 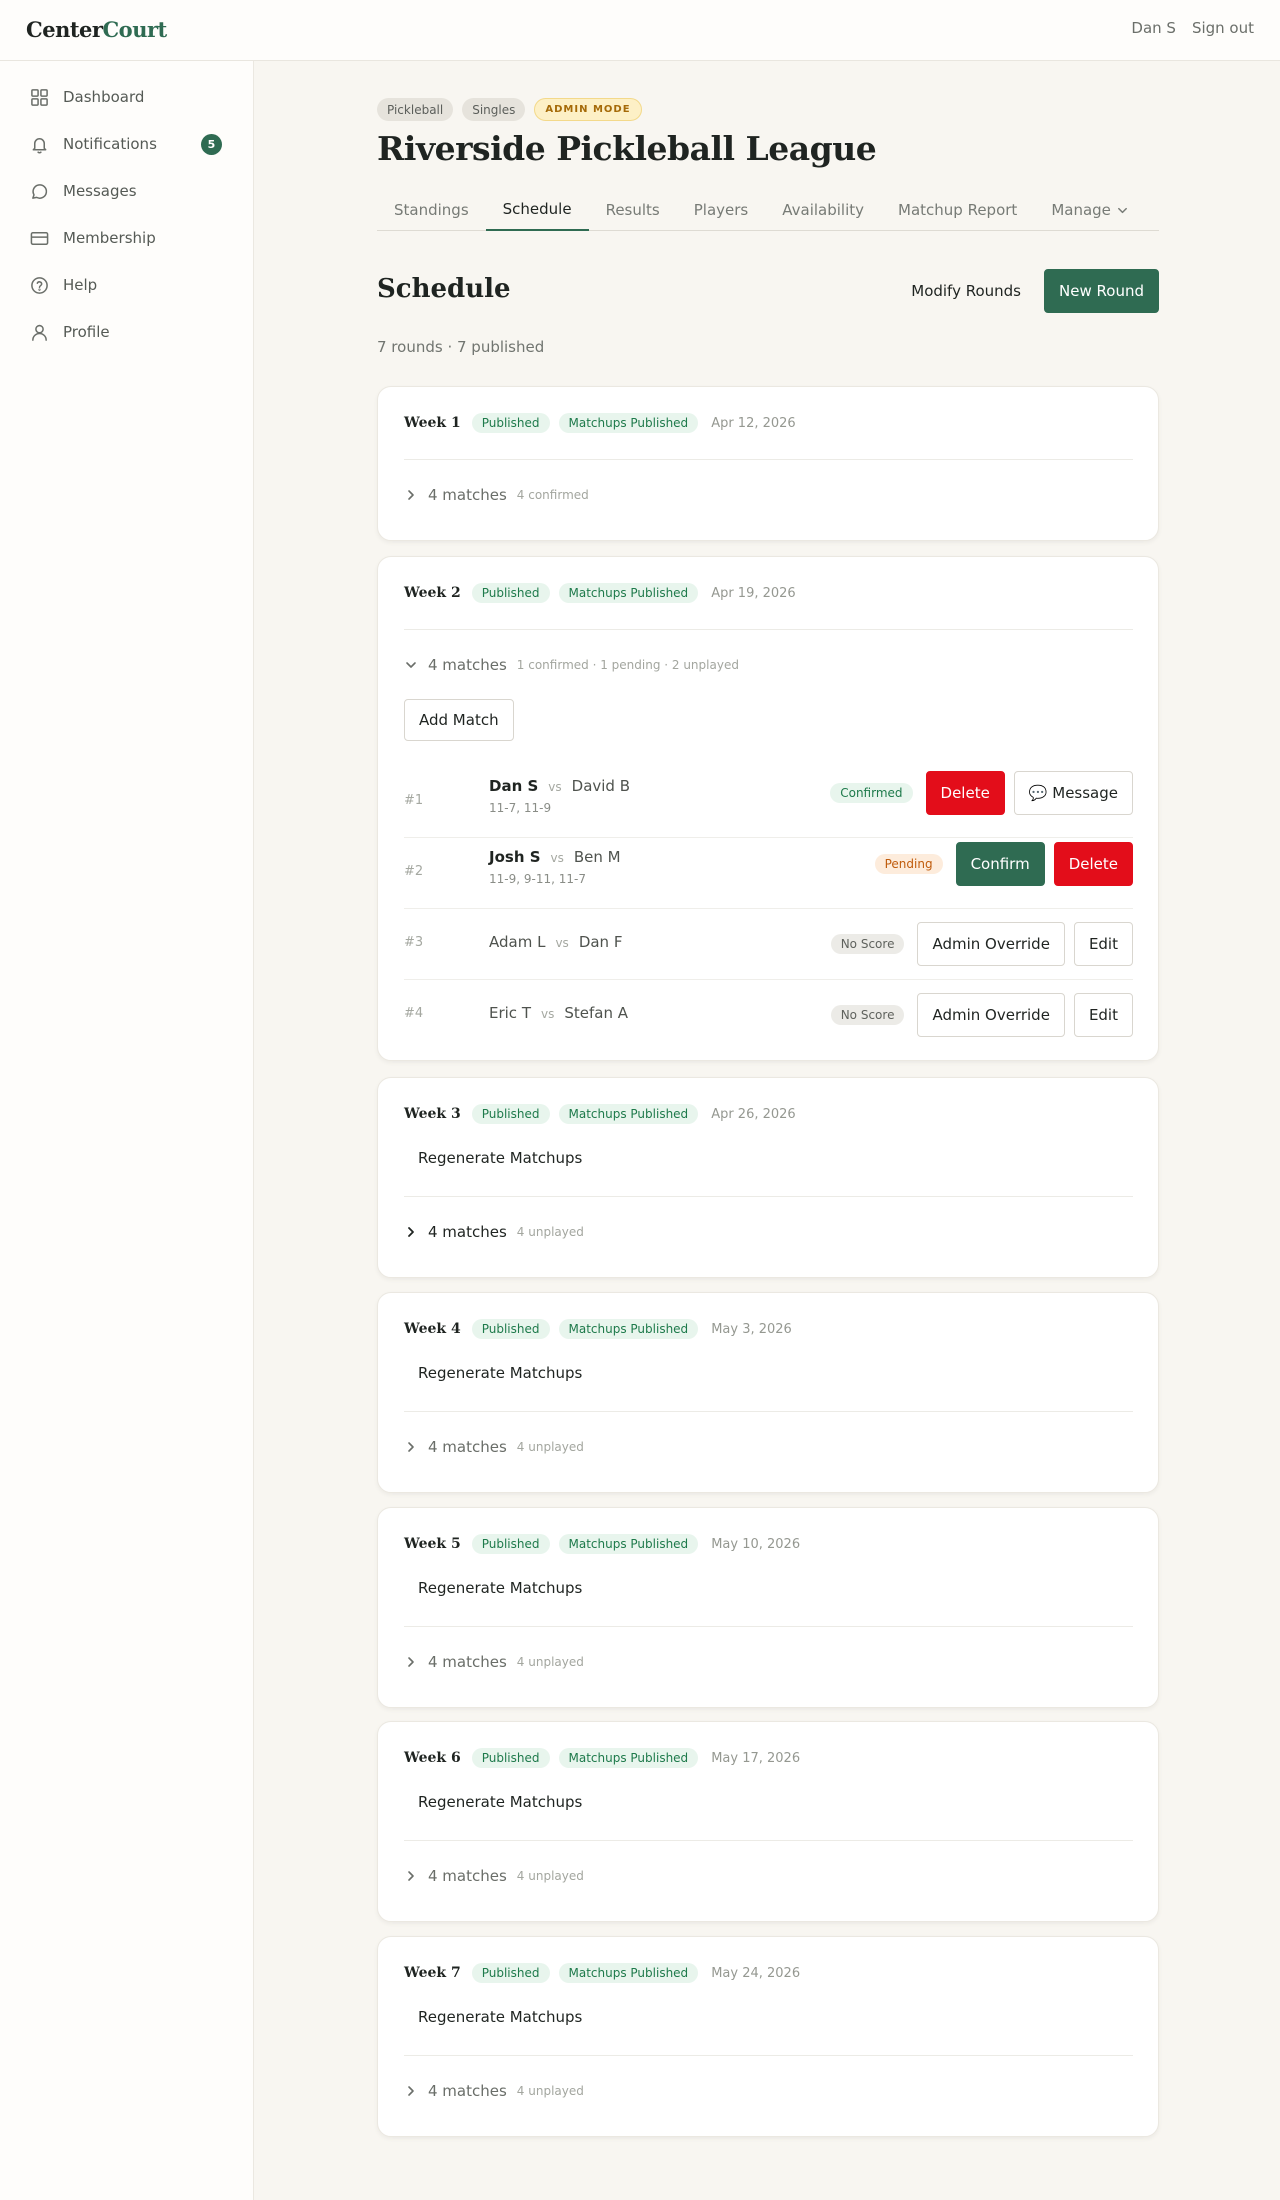 I want to click on tab-manage-label: Manage, so click(x=1081, y=210).